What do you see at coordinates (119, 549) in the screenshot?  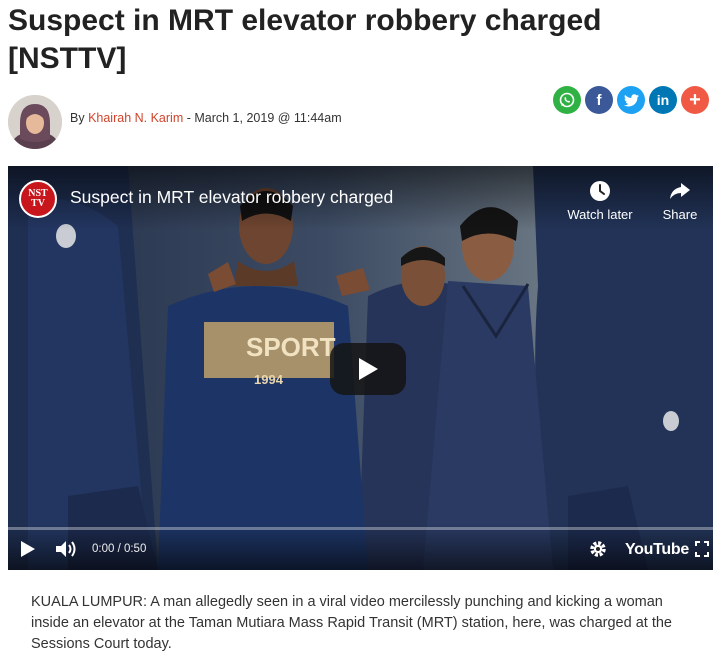 I see `time-display: 0:00 / 0:50` at bounding box center [119, 549].